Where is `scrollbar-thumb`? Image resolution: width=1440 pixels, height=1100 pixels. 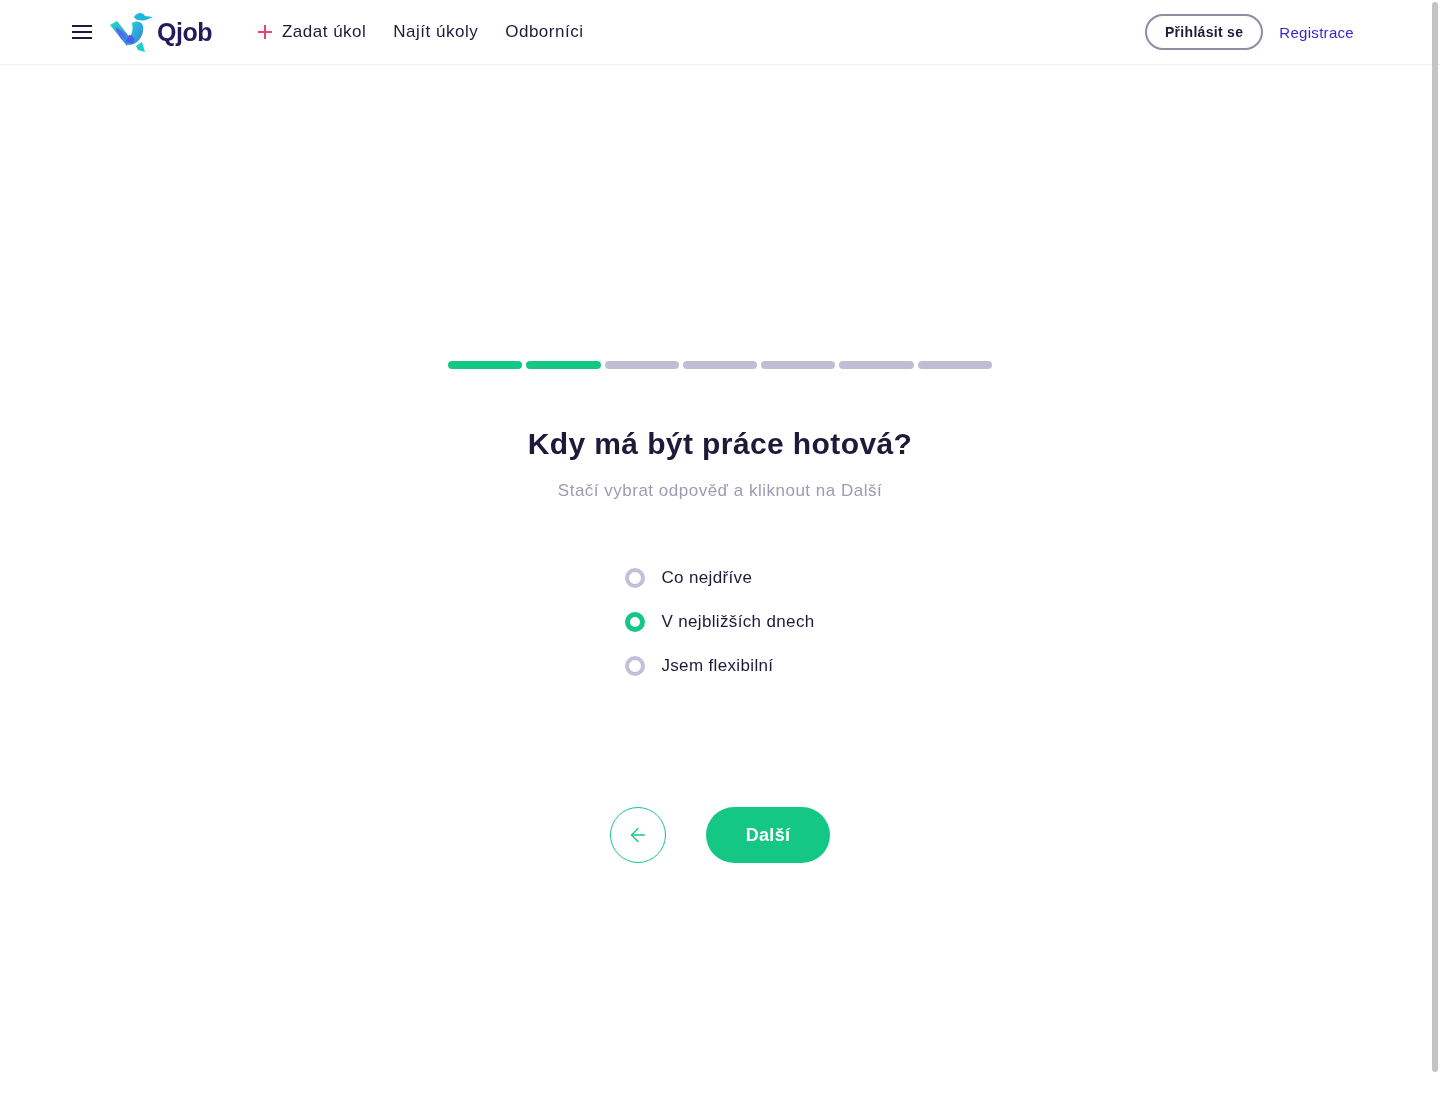
scrollbar-thumb is located at coordinates (1435, 537).